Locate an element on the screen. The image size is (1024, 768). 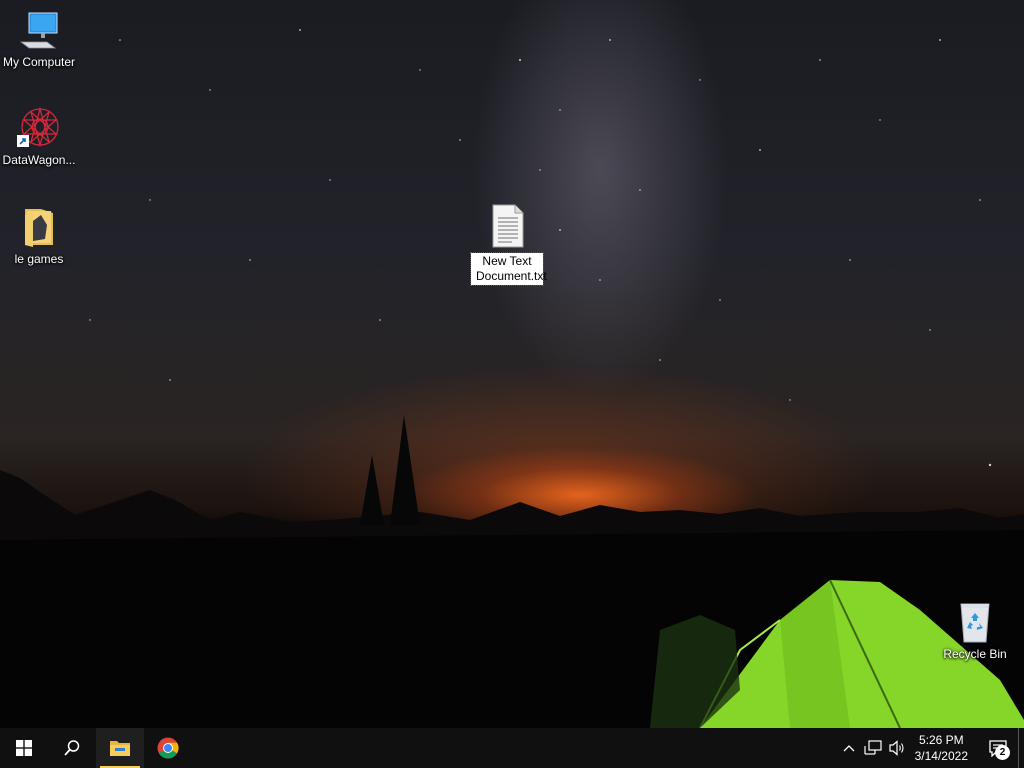
taskbar: 5:26 PM 3/14/2022 2 is located at coordinates (512, 748).